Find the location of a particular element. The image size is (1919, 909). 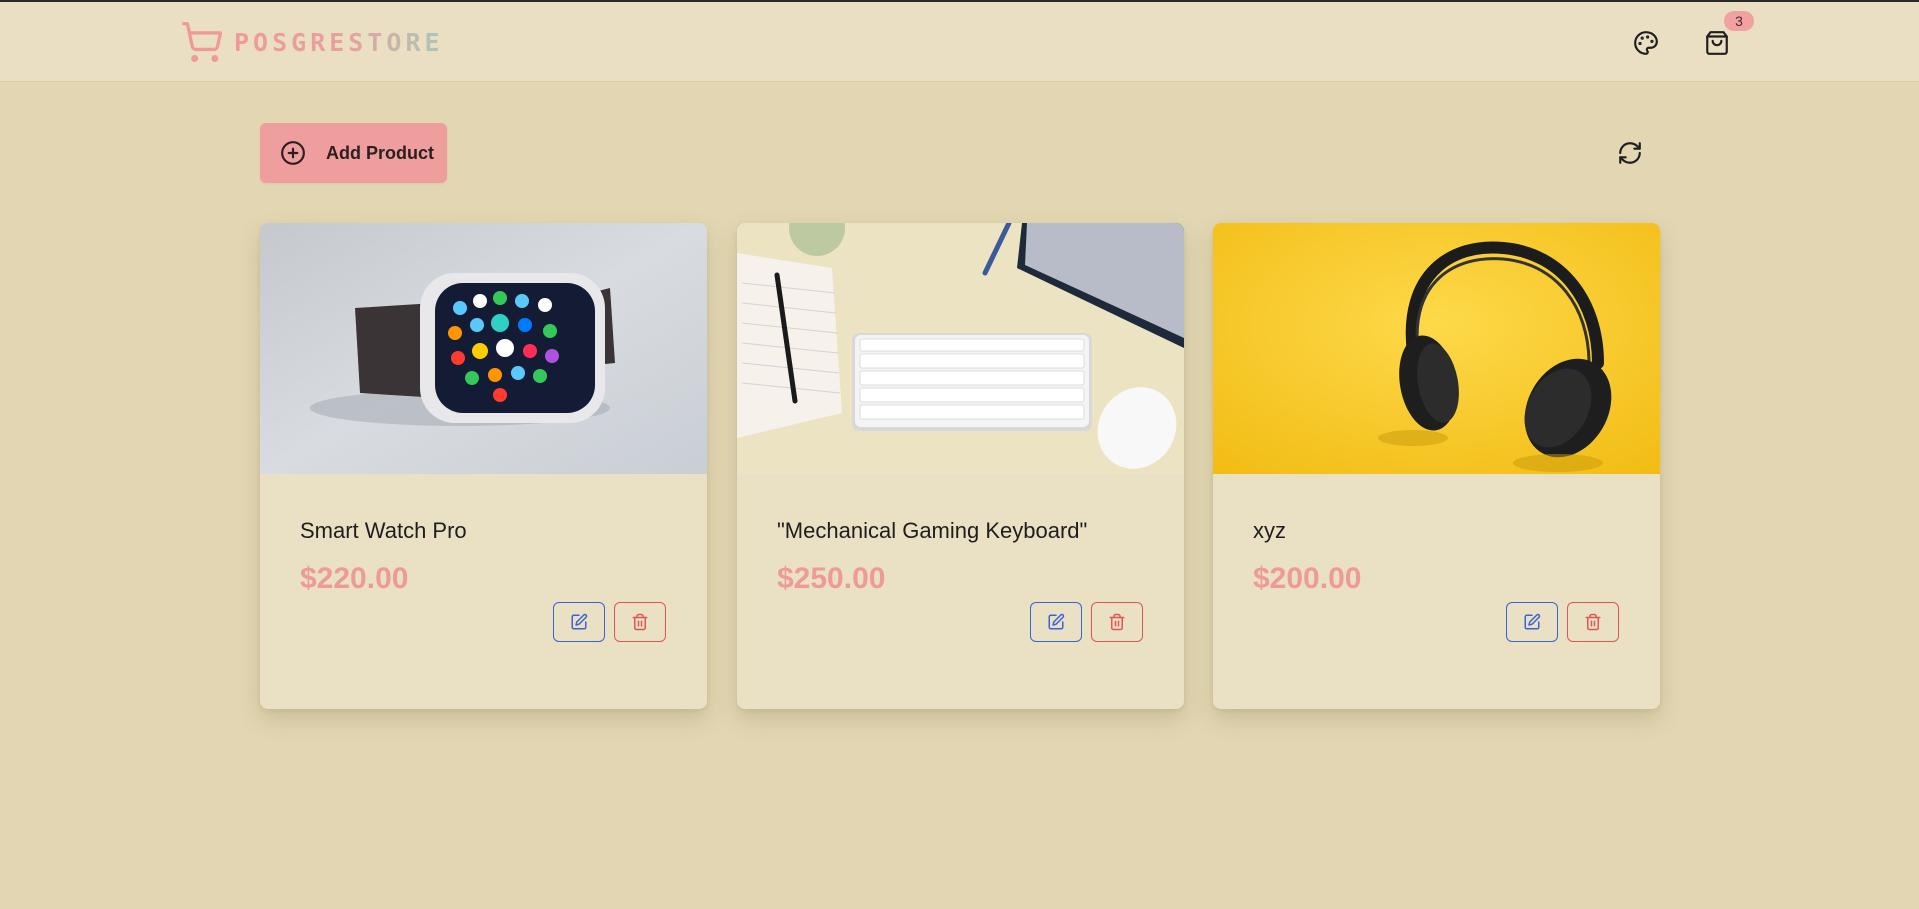

product-name: "Mechanical Gaming Keyboard" is located at coordinates (932, 530).